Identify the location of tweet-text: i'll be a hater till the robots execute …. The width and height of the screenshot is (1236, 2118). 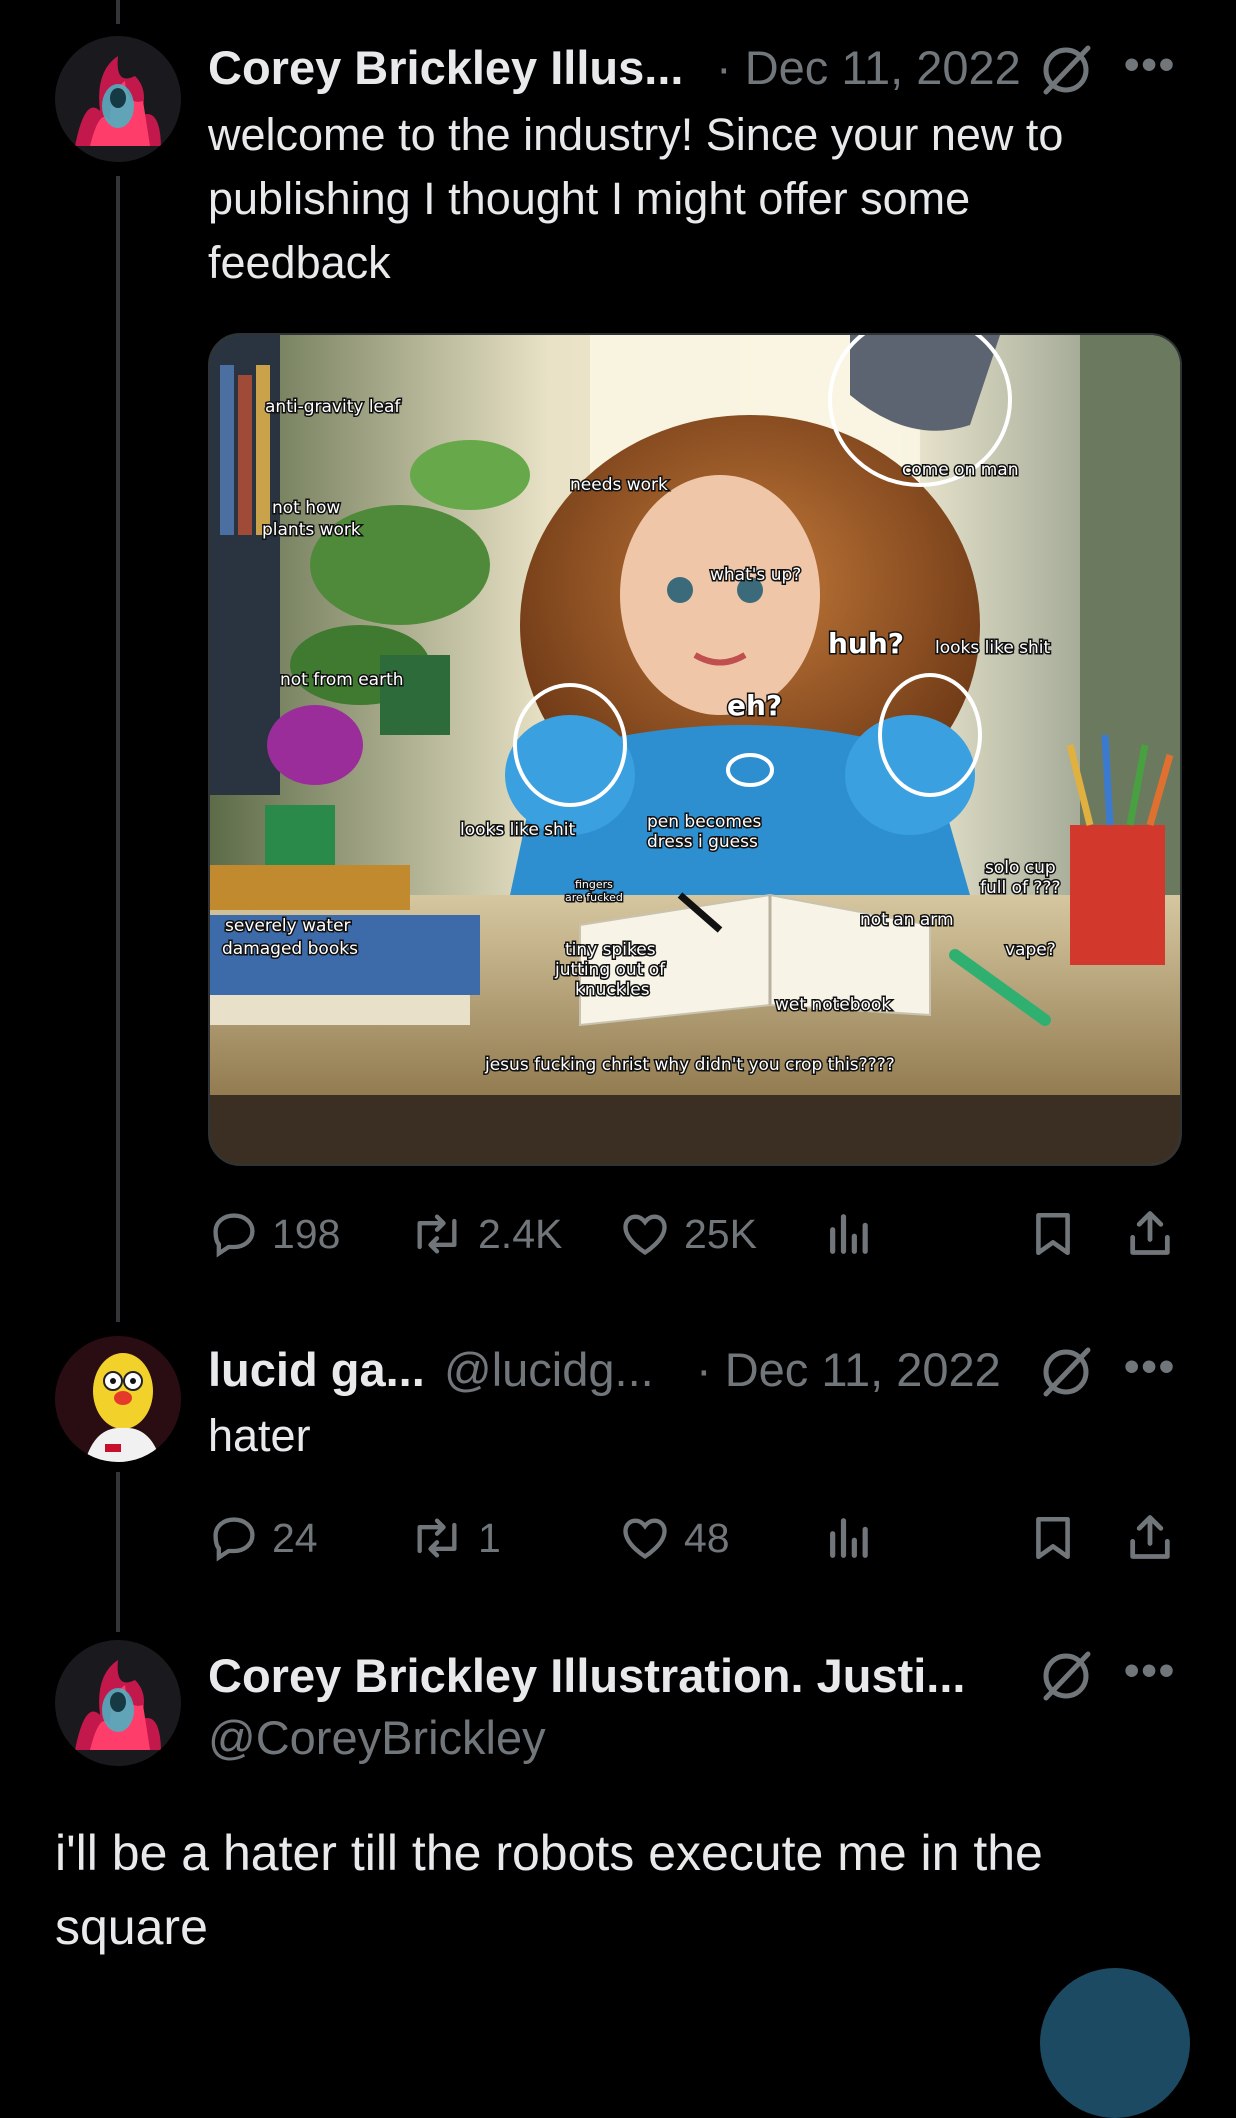
(635, 1890).